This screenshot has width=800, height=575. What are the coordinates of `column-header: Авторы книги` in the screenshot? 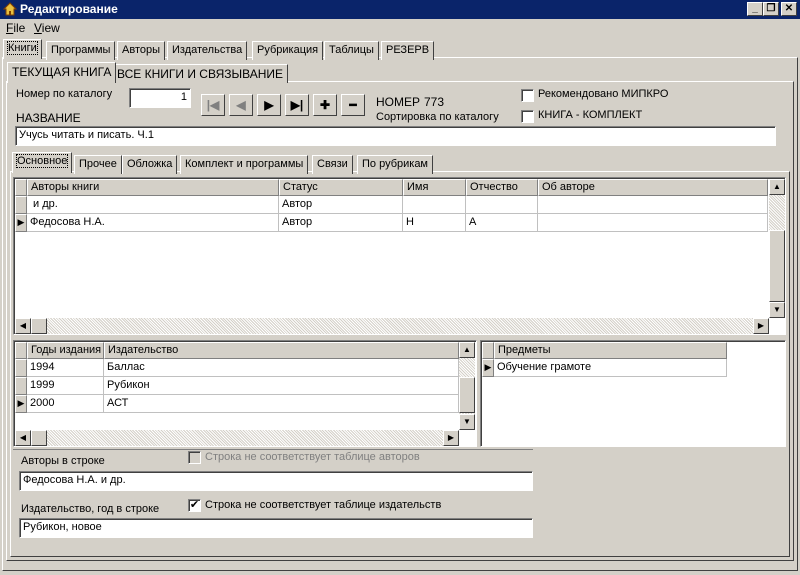 It's located at (153, 187).